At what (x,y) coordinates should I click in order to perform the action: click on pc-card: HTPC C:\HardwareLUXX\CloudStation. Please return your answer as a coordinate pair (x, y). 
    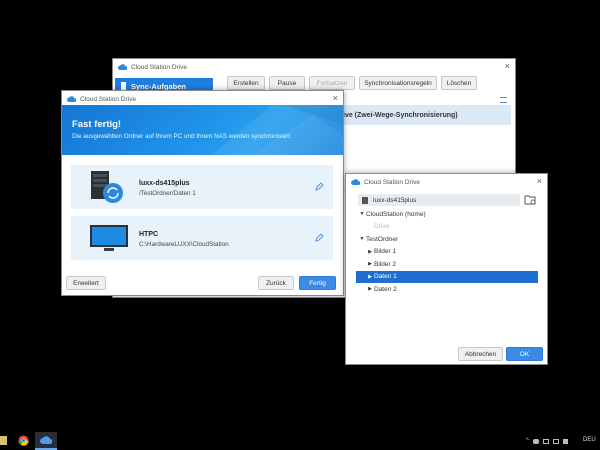
    Looking at the image, I should click on (202, 238).